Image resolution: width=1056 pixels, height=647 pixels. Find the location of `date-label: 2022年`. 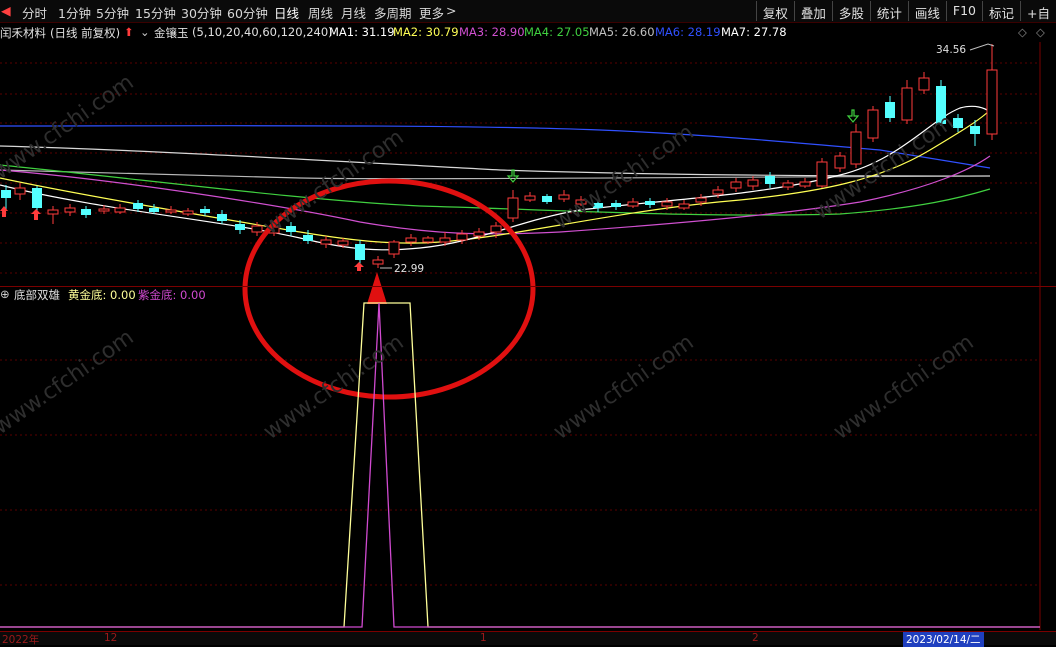

date-label: 2022年 is located at coordinates (21, 640).